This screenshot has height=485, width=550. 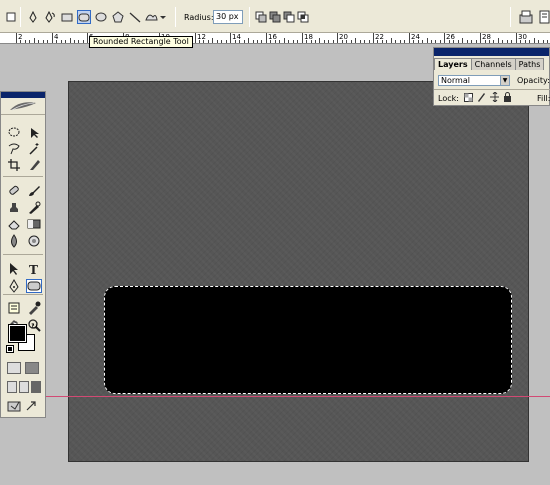 I want to click on subtract-path-area-icon, so click(x=289, y=17).